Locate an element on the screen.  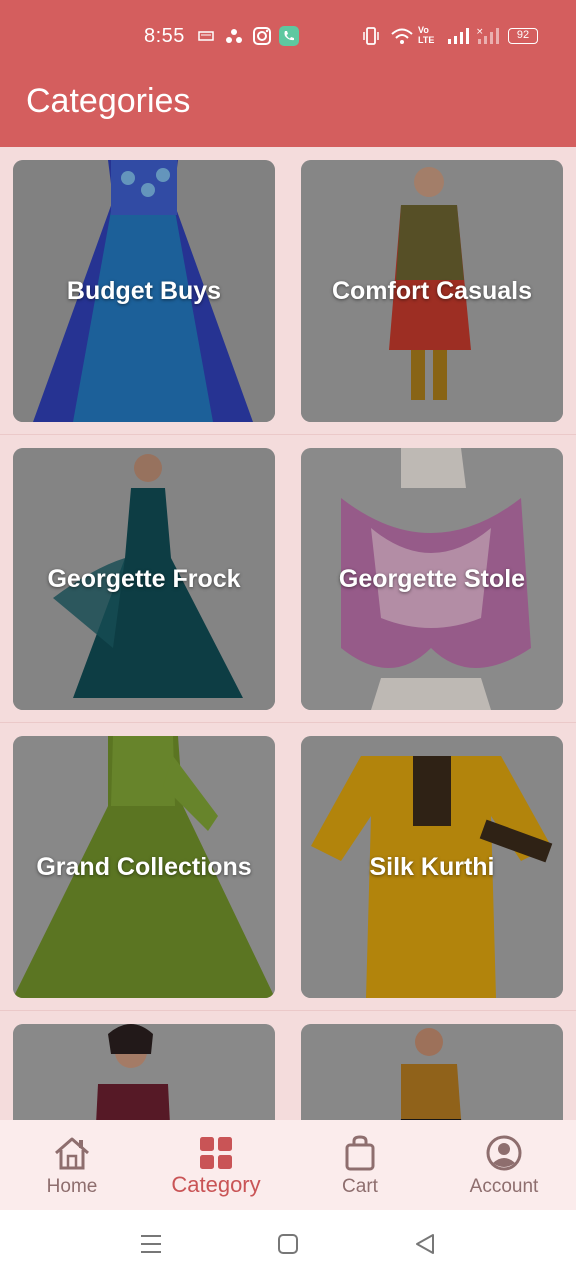
system-navigation-bar is located at coordinates (288, 1245).